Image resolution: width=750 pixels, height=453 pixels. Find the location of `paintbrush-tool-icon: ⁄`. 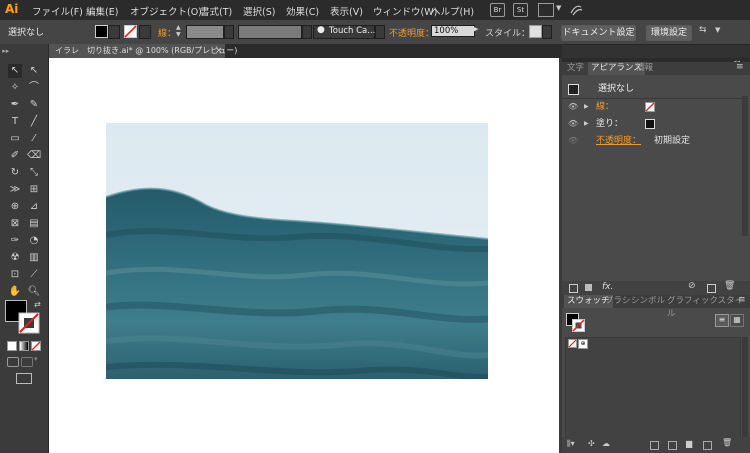

paintbrush-tool-icon: ⁄ is located at coordinates (34, 139).